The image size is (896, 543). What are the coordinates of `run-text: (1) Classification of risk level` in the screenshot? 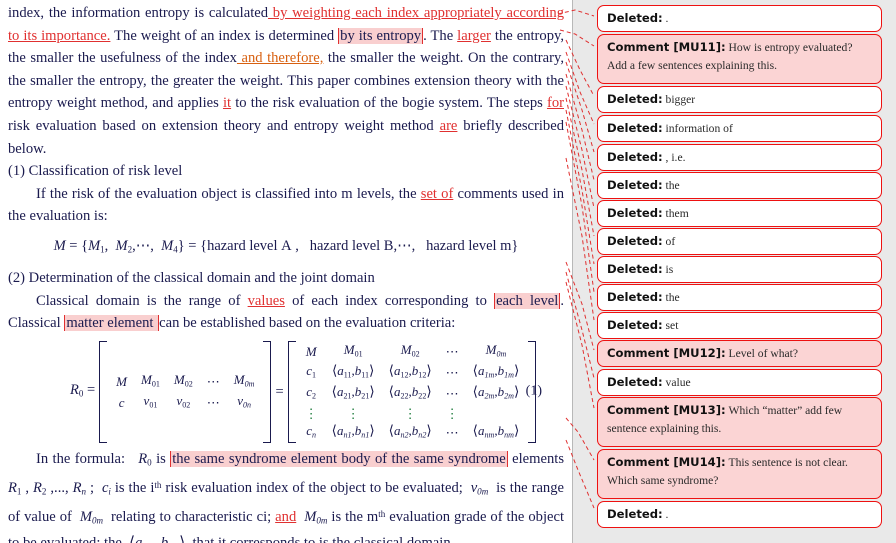 It's located at (95, 171).